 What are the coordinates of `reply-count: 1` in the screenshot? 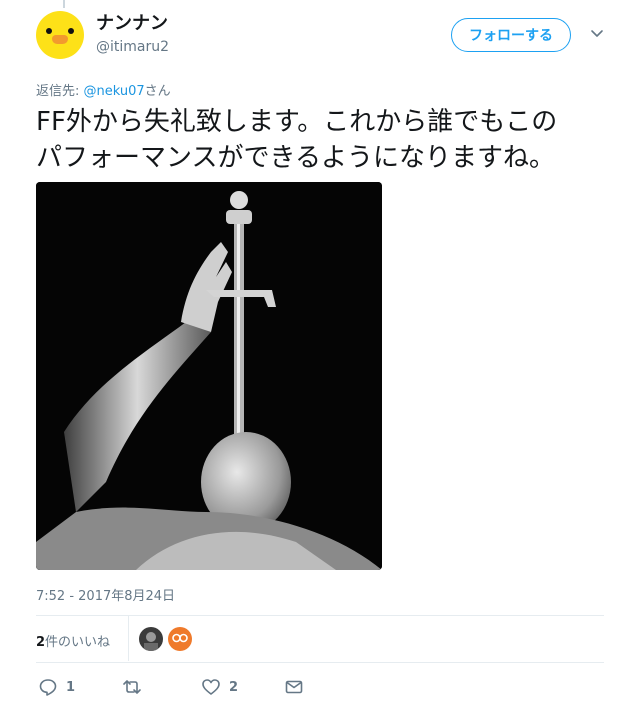 It's located at (71, 687).